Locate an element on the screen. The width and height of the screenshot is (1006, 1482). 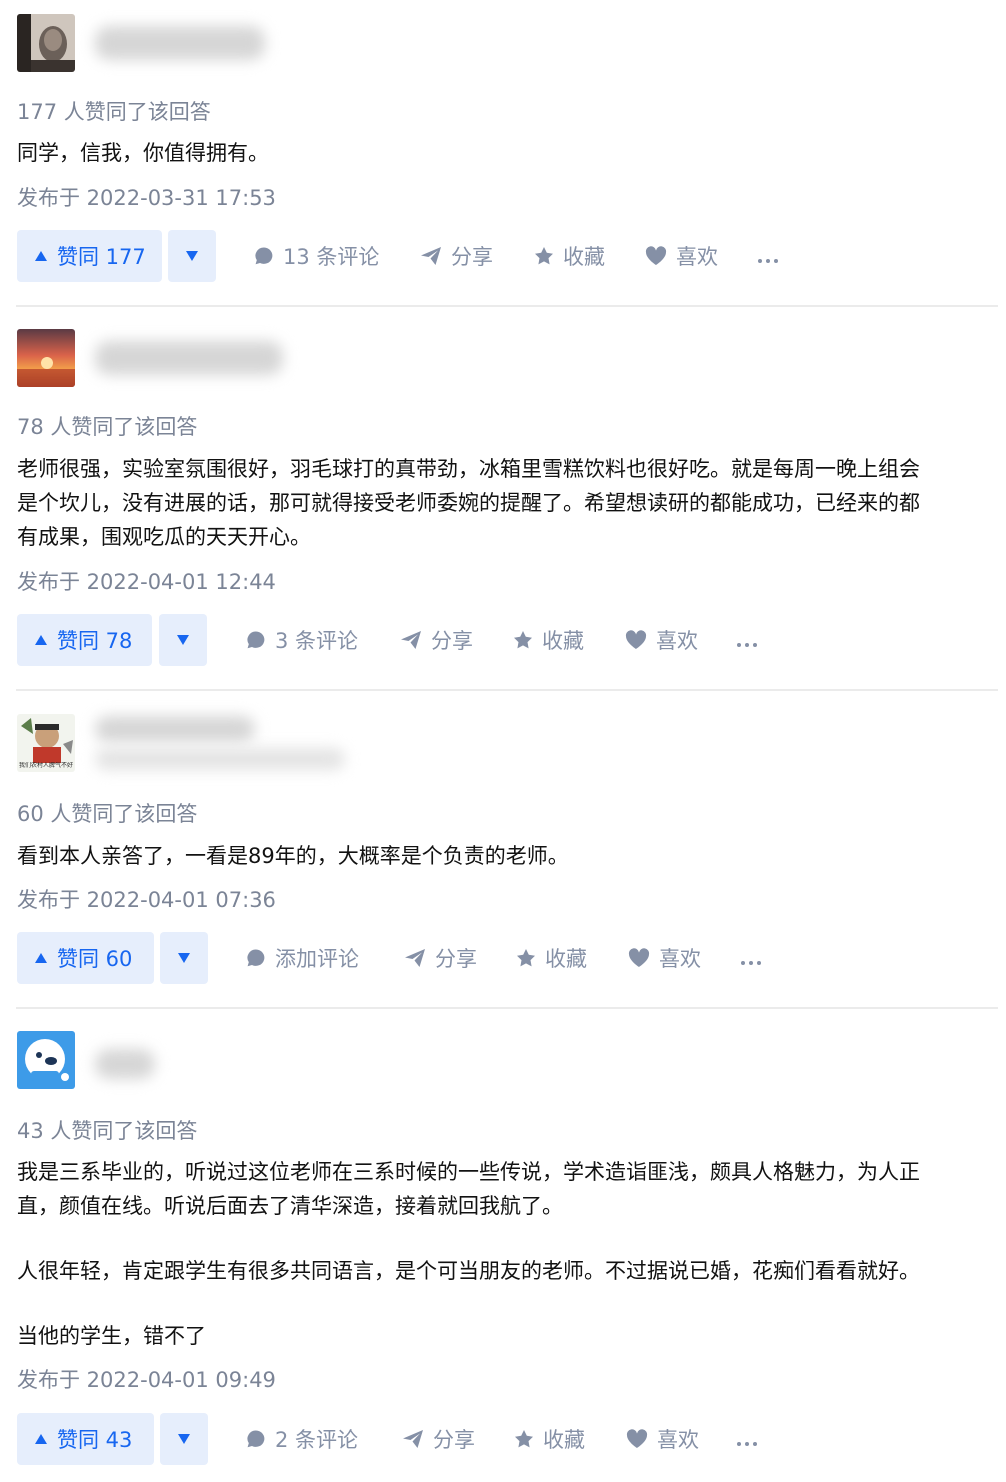
vote-up-label: 赞同 78 is located at coordinates (95, 641).